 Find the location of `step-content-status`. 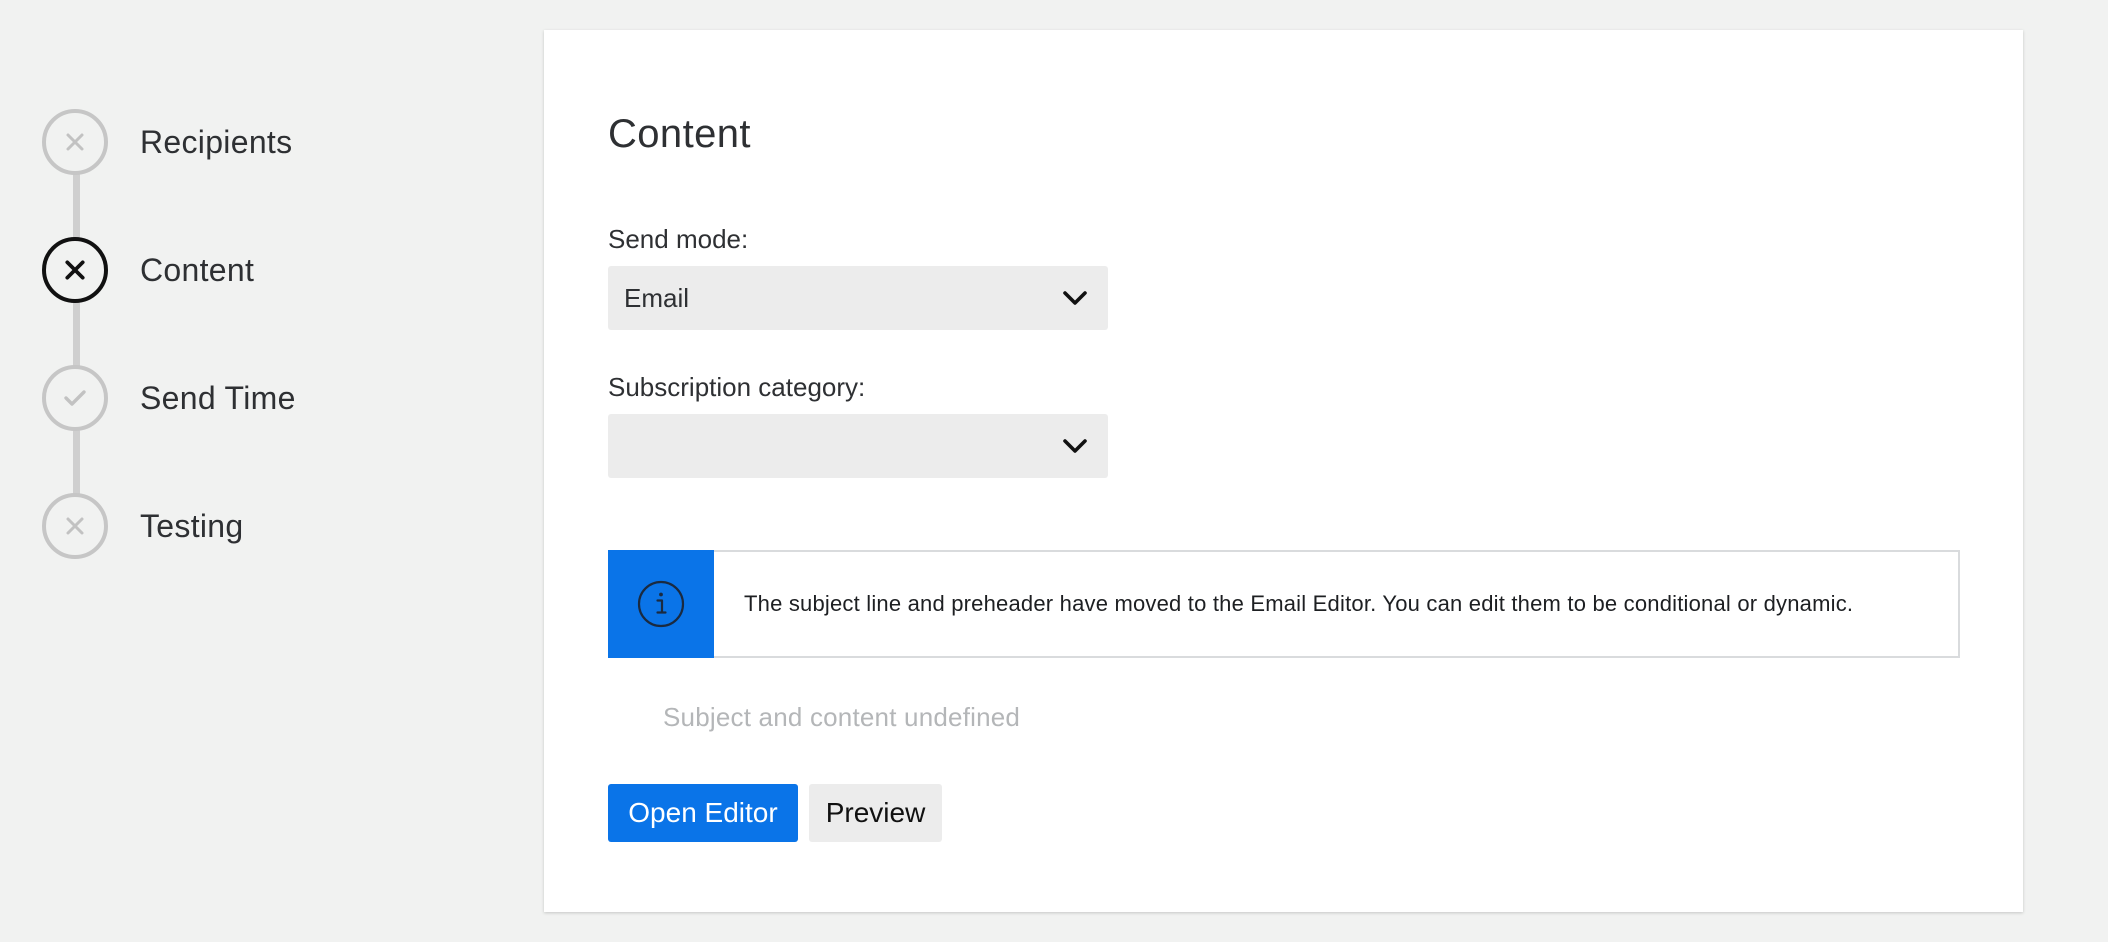

step-content-status is located at coordinates (75, 270).